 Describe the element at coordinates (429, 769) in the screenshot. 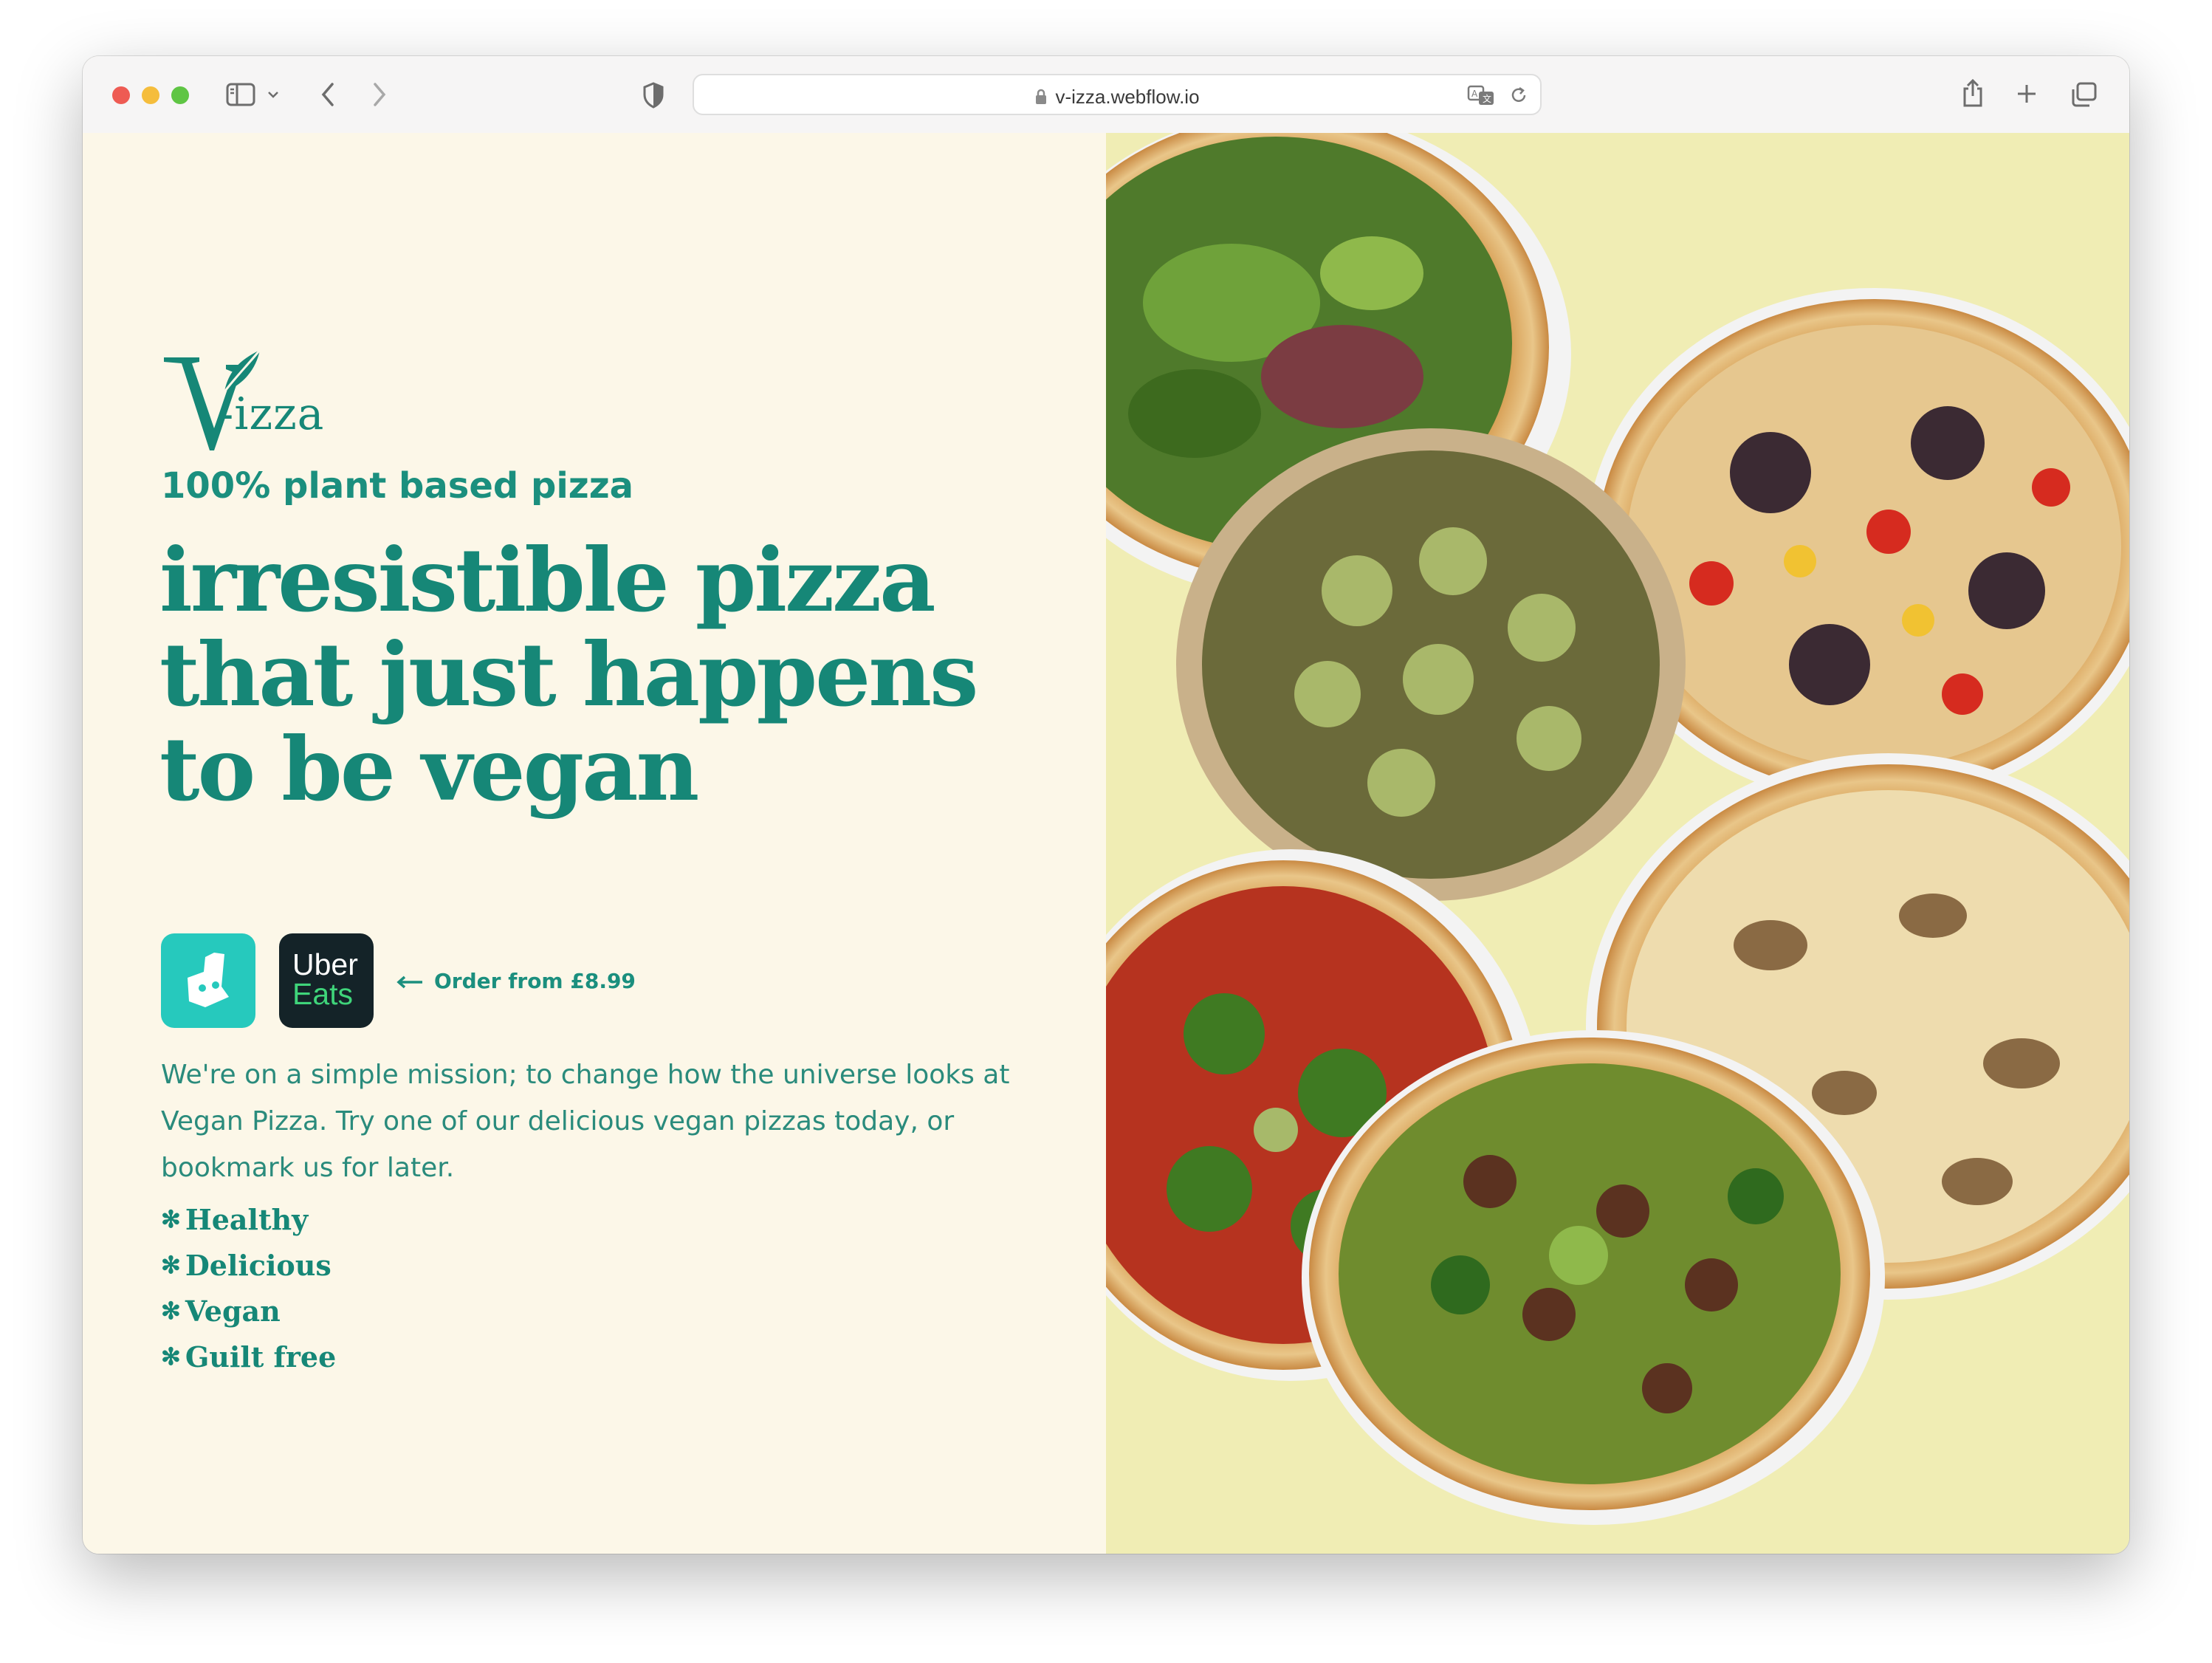

I see `headline-line-3: to be vegan` at that location.